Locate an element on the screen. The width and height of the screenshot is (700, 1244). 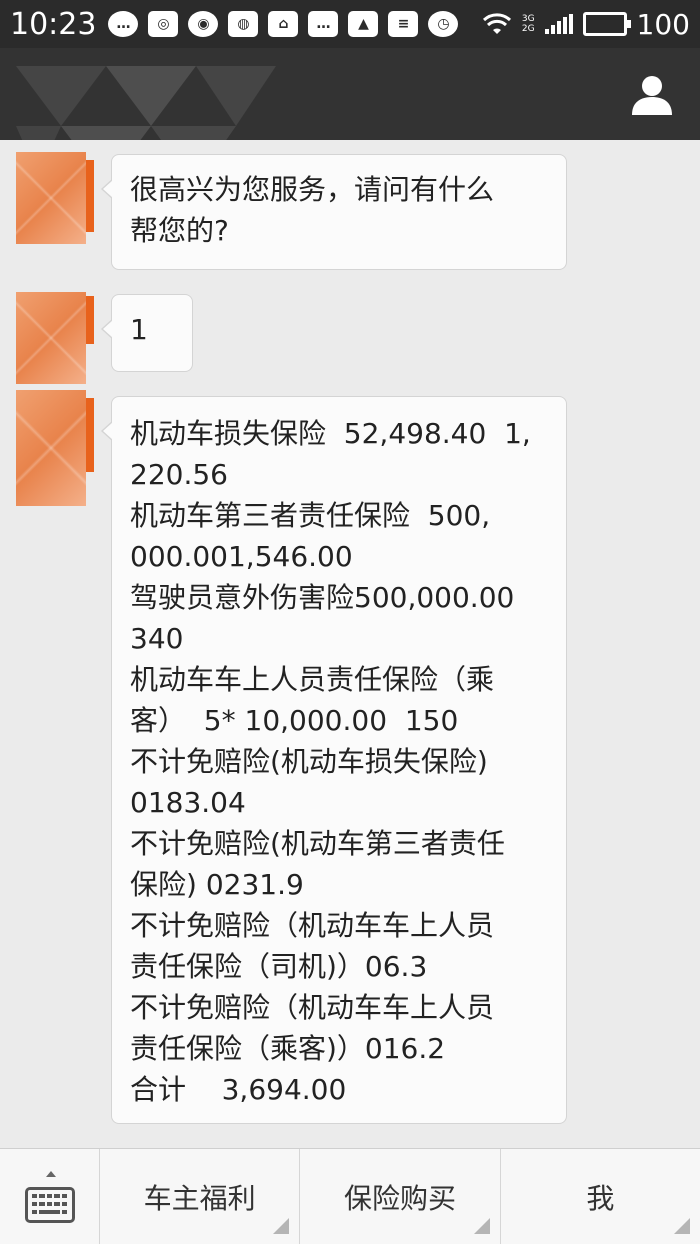
image-icon: ▲ is located at coordinates (363, 24).